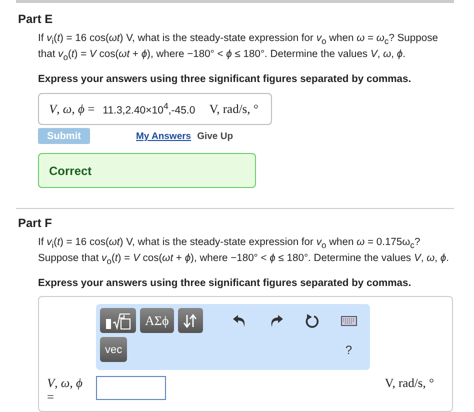 Image resolution: width=474 pixels, height=412 pixels. I want to click on feedback-text: Correct, so click(70, 171).